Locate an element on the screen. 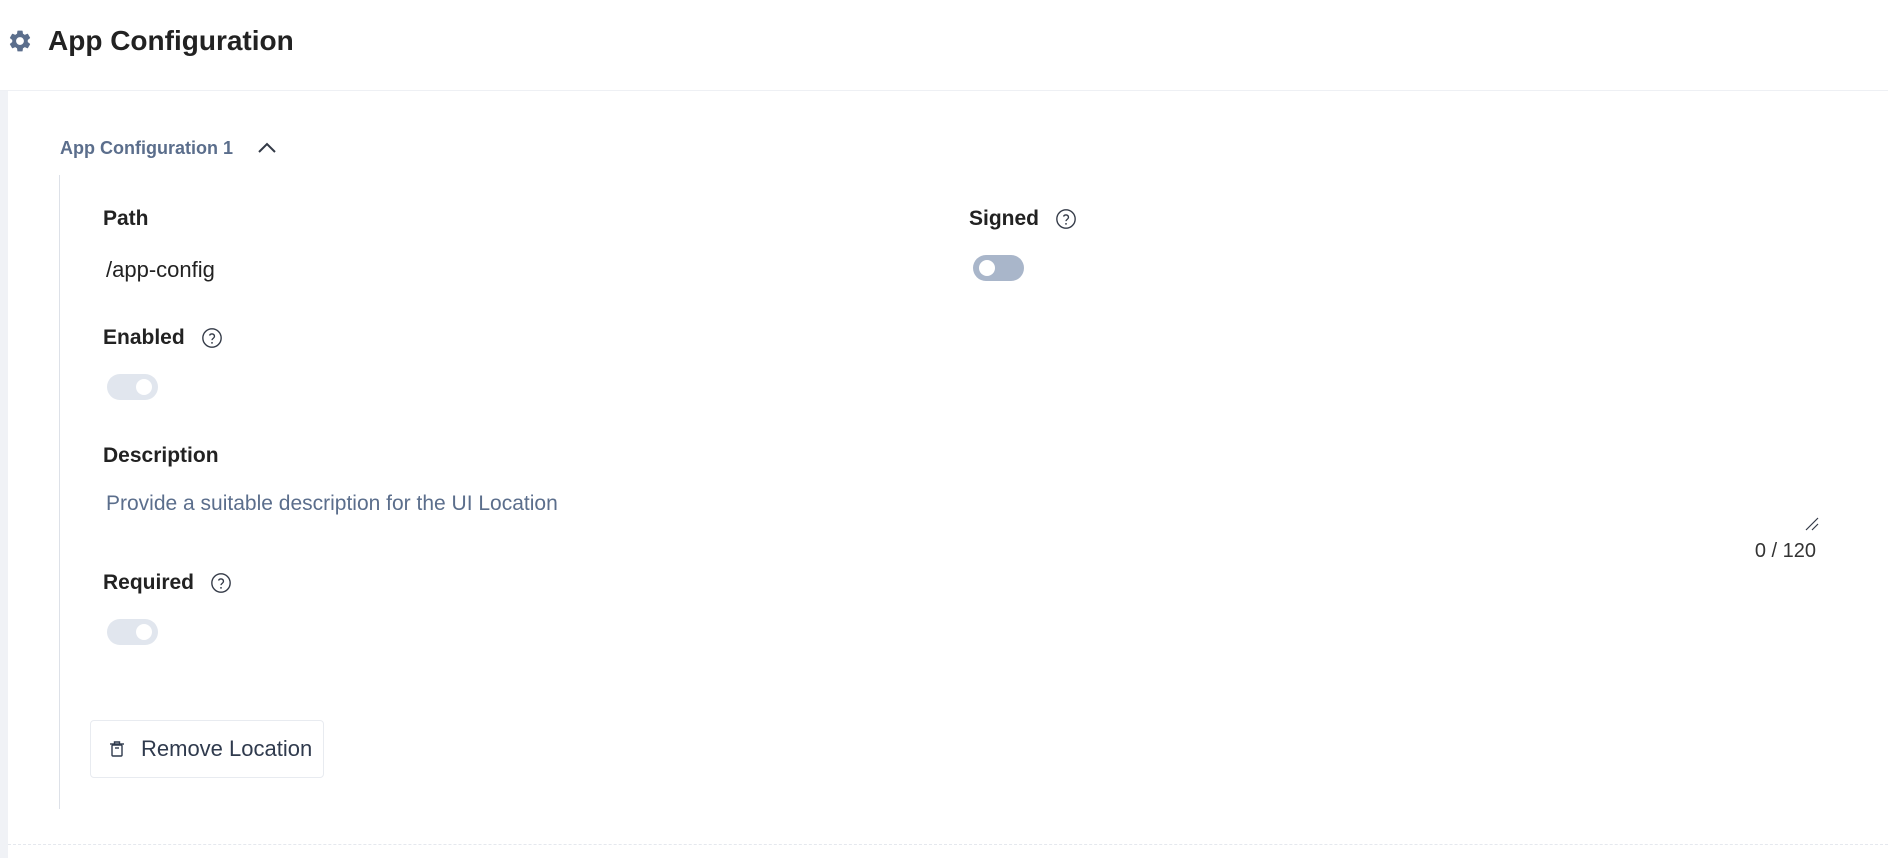 This screenshot has height=858, width=1888. path-value: /app-config is located at coordinates (160, 269).